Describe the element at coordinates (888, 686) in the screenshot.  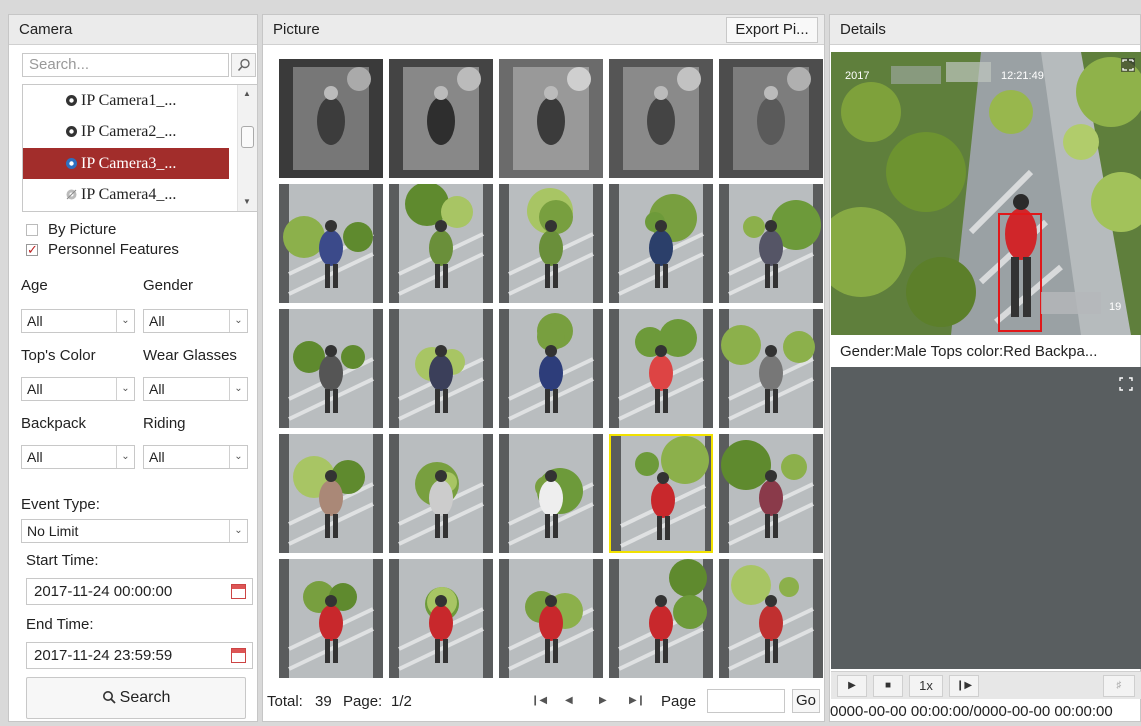
I see `stop-button: ■` at that location.